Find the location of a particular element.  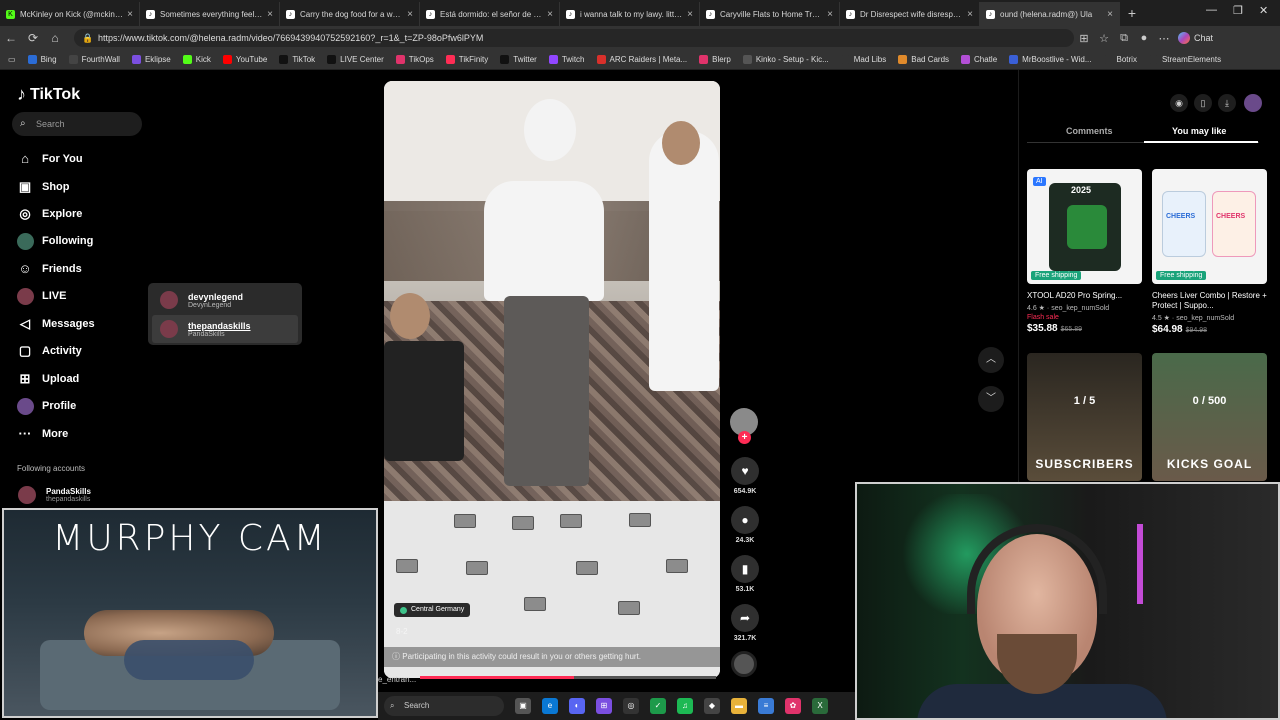

download-icon: ⤓ is located at coordinates (1227, 103).